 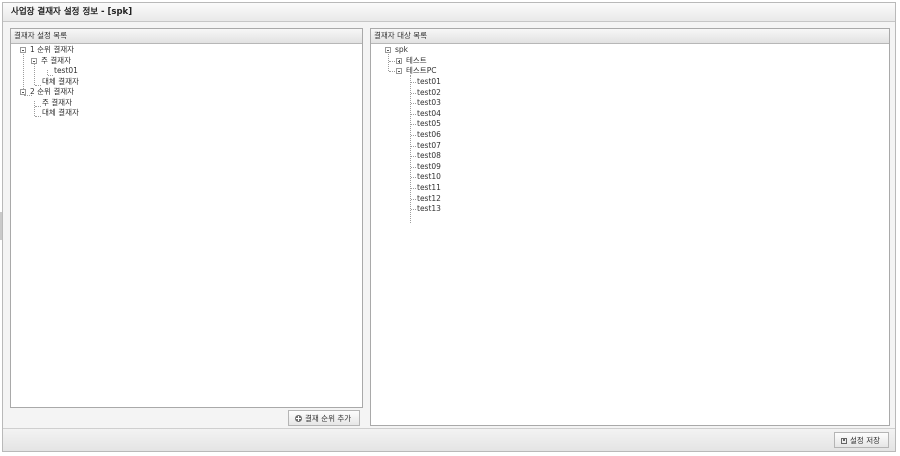 What do you see at coordinates (60, 113) in the screenshot?
I see `tree-node-rank2-alt: 대체 결재자` at bounding box center [60, 113].